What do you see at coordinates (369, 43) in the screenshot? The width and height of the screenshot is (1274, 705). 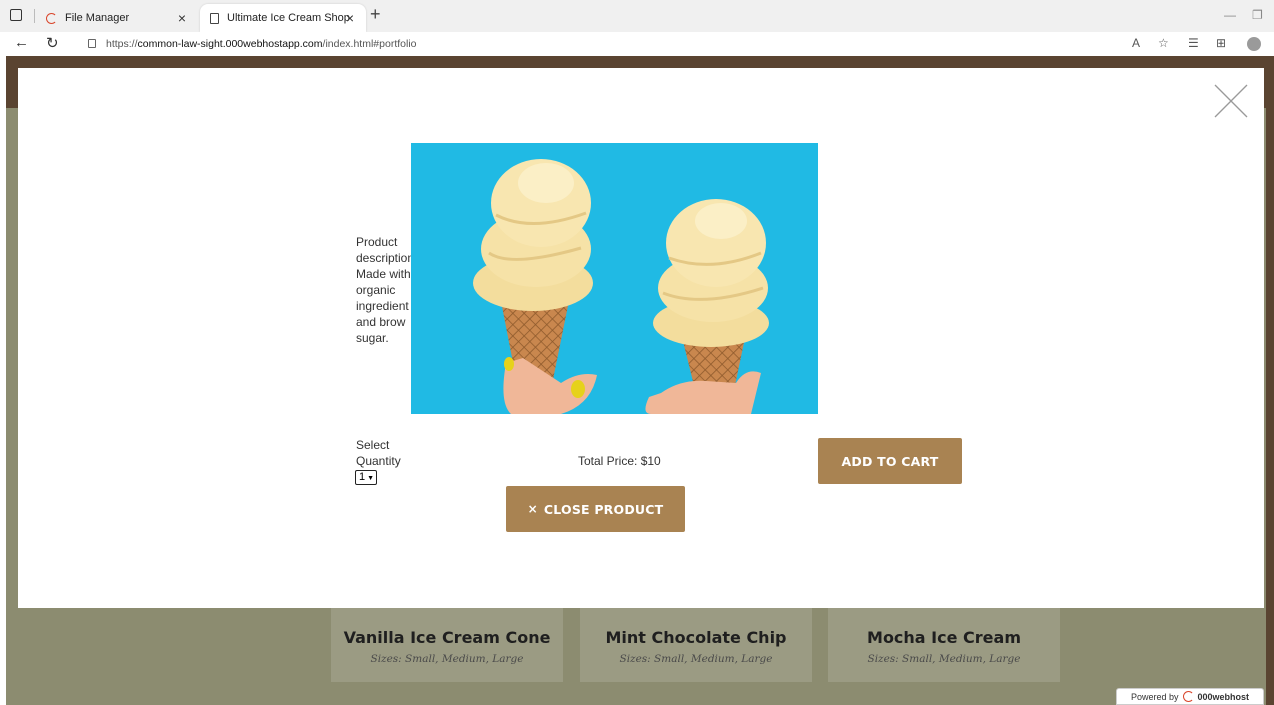 I see `url-path: /index.html#portfolio` at bounding box center [369, 43].